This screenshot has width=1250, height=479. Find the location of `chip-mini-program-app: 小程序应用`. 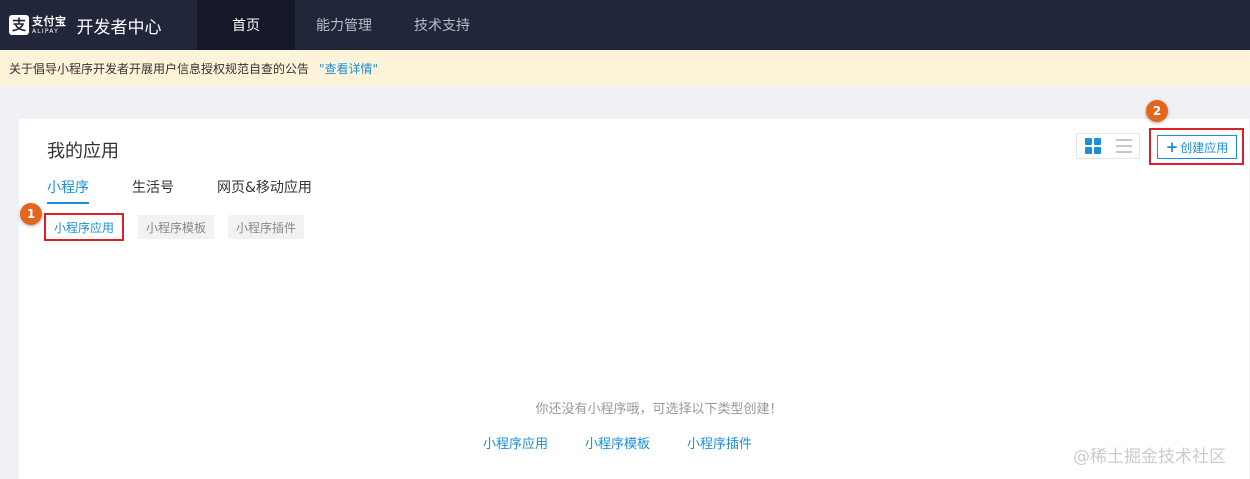

chip-mini-program-app: 小程序应用 is located at coordinates (84, 227).